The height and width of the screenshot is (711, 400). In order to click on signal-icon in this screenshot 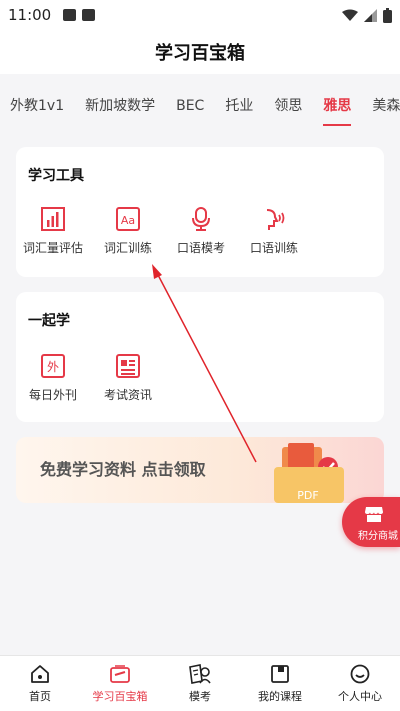, I will do `click(370, 15)`.